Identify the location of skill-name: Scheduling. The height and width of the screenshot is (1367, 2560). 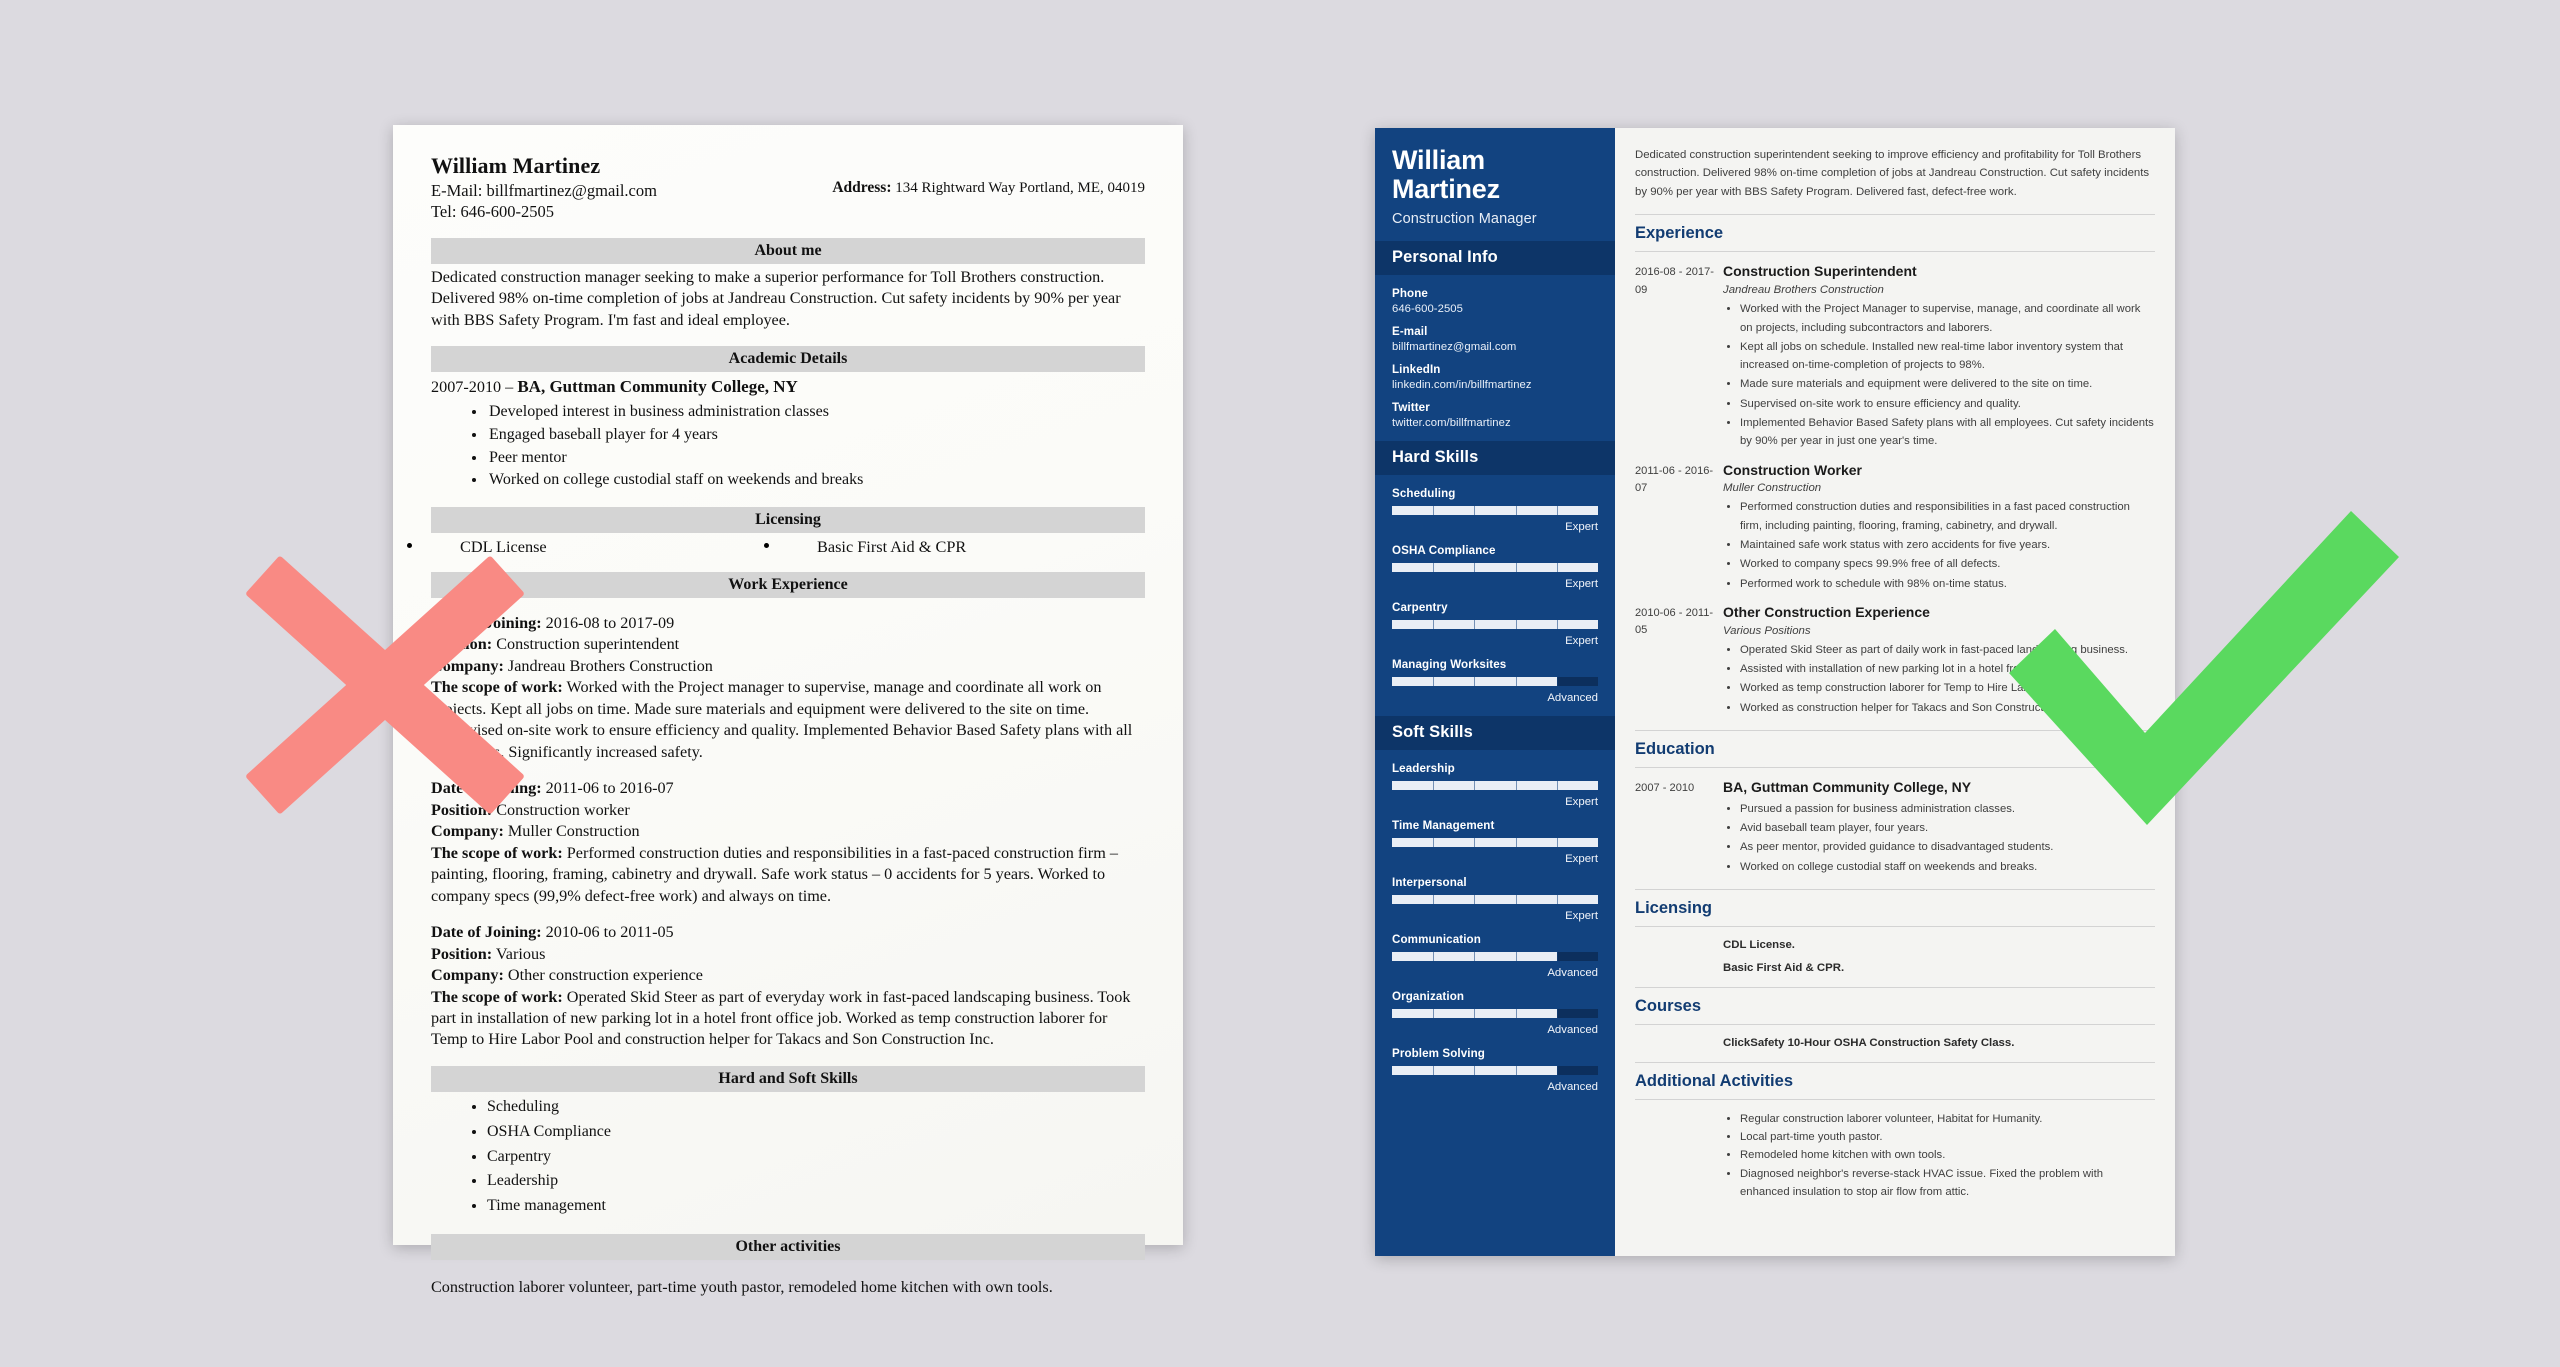
(1424, 494).